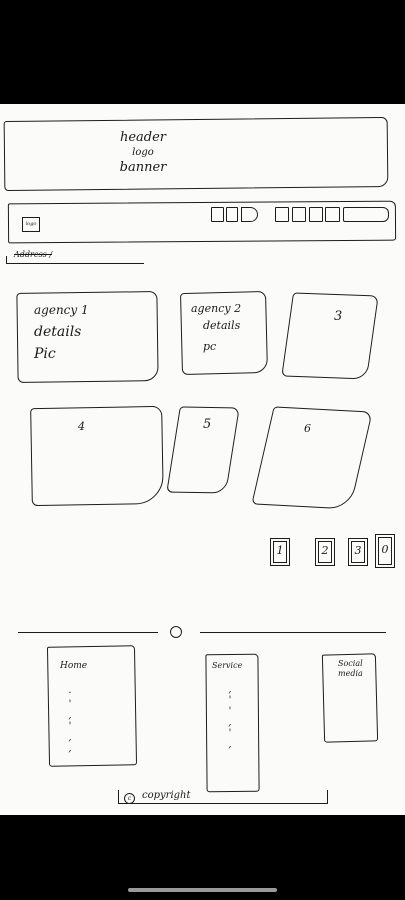 The width and height of the screenshot is (405, 900). Describe the element at coordinates (293, 632) in the screenshot. I see `footer-divider-right` at that location.